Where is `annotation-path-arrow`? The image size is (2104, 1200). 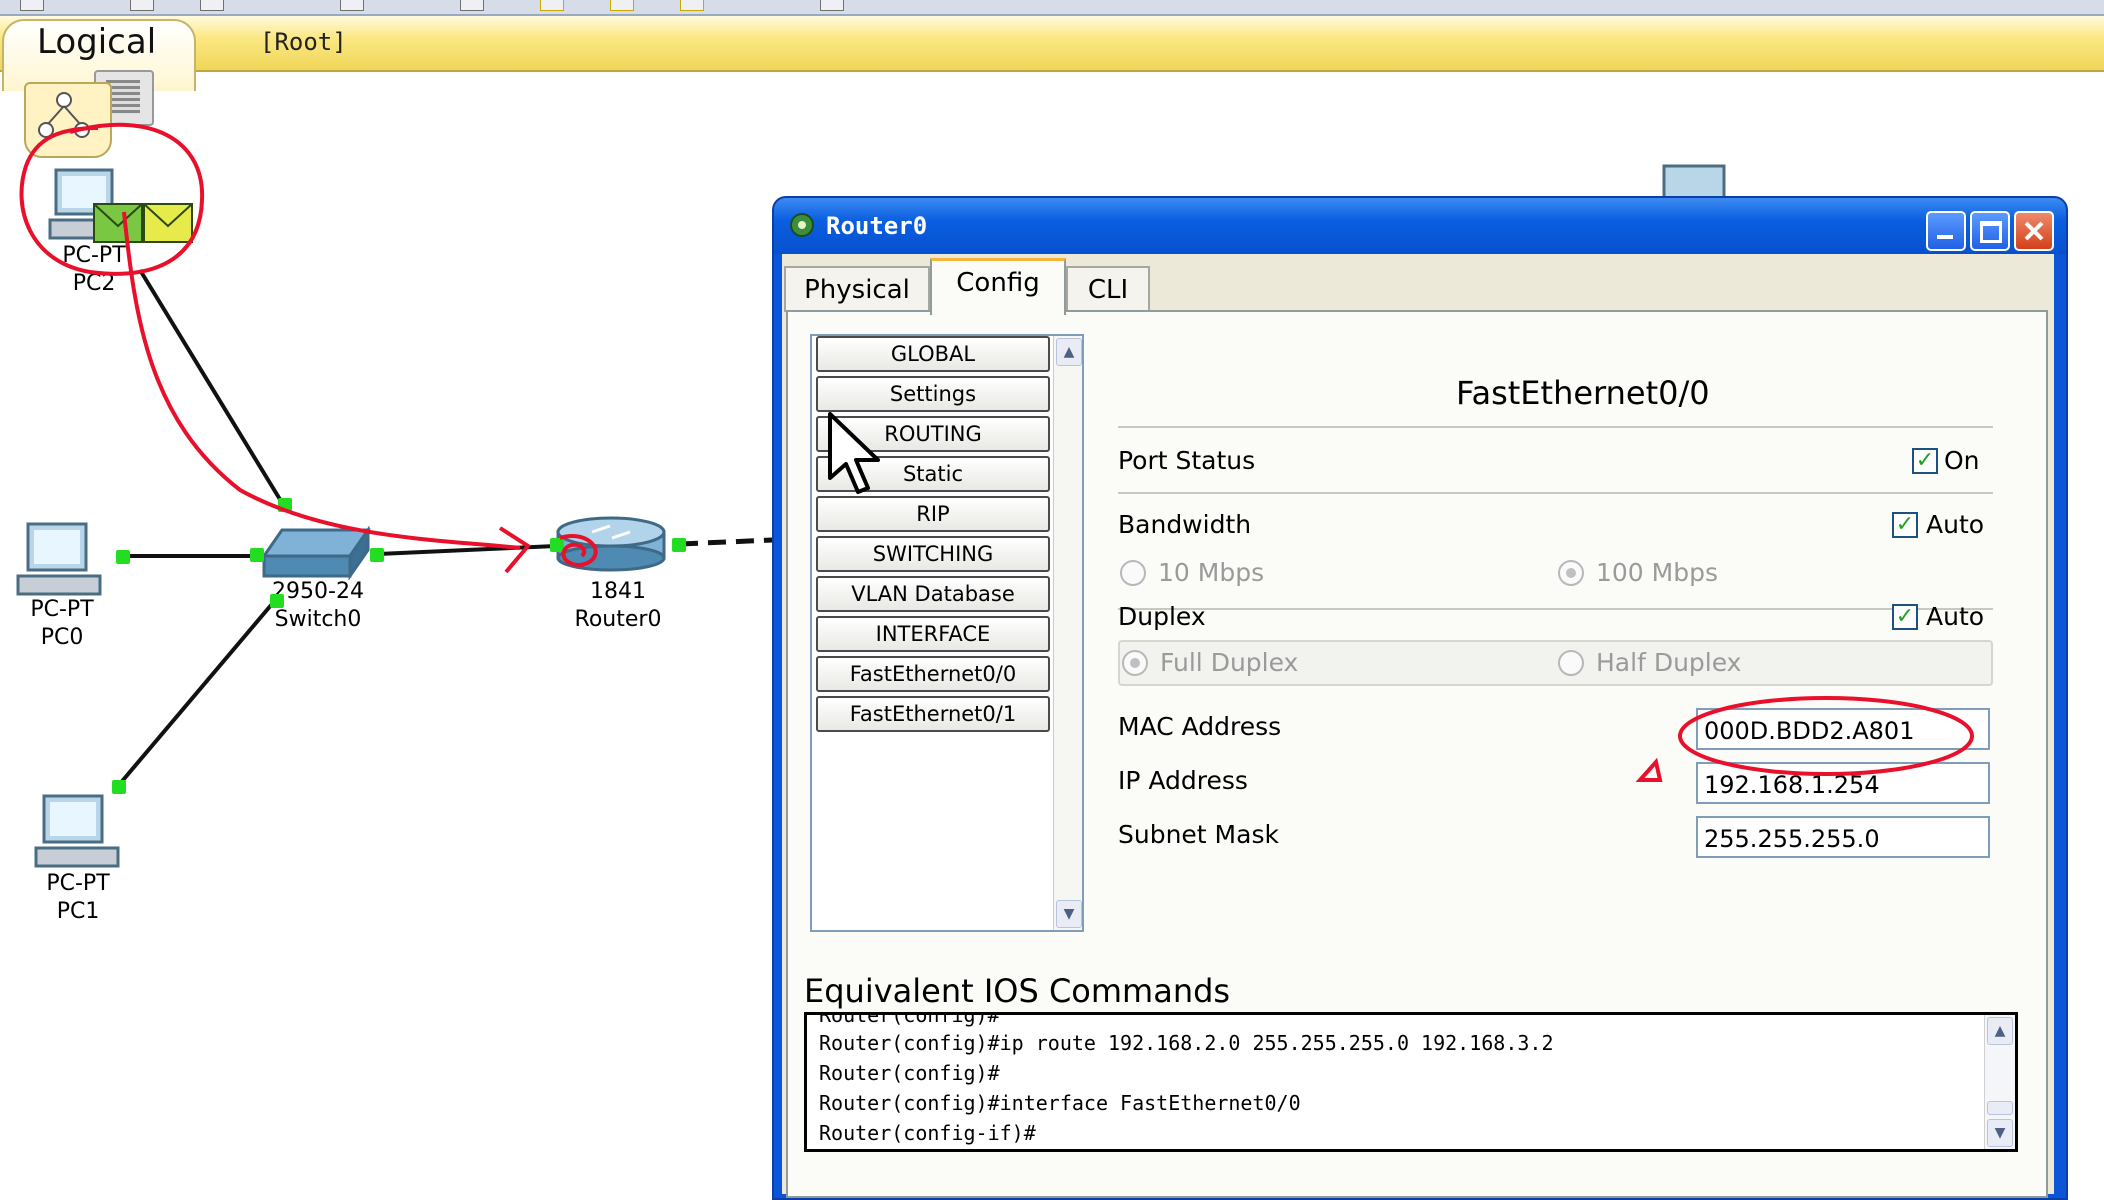
annotation-path-arrow is located at coordinates (321, 380).